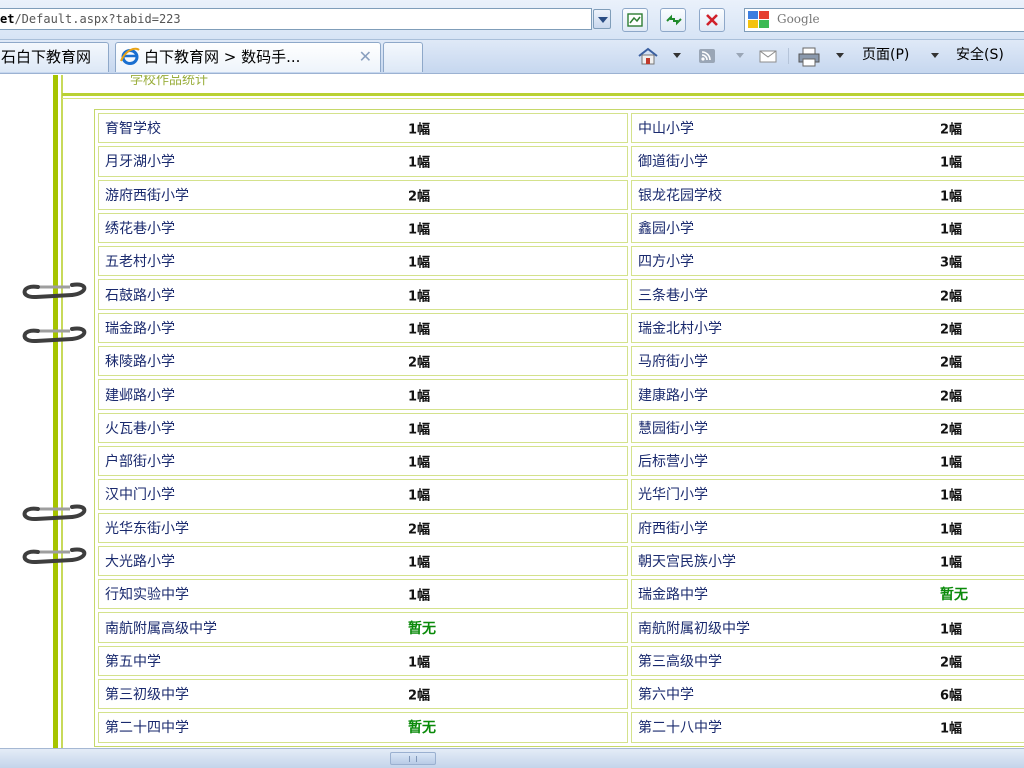 Image resolution: width=1024 pixels, height=768 pixels. Describe the element at coordinates (363, 561) in the screenshot. I see `school-cell: 大光路小学 1幅` at that location.